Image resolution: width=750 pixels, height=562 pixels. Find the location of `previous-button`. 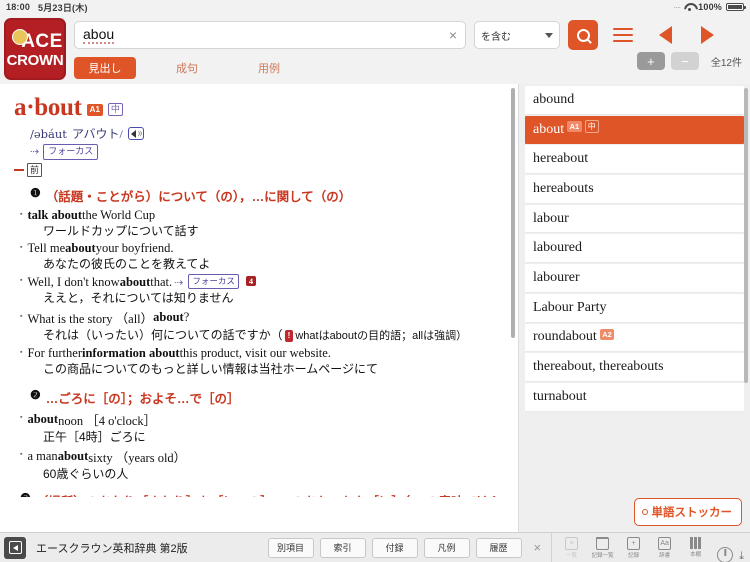

previous-button is located at coordinates (665, 35).